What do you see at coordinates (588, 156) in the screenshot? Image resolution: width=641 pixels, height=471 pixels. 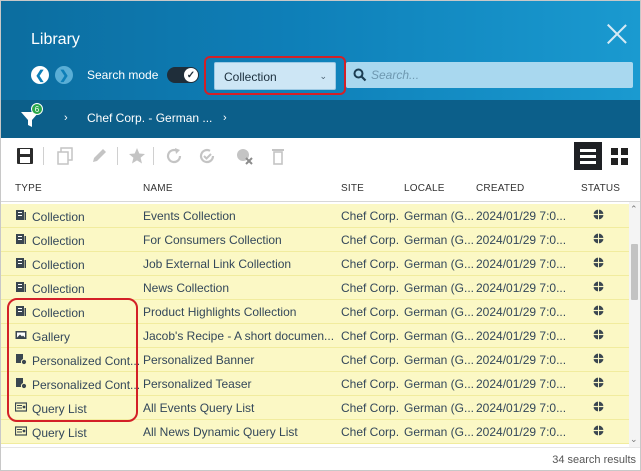 I see `list-view-icon` at bounding box center [588, 156].